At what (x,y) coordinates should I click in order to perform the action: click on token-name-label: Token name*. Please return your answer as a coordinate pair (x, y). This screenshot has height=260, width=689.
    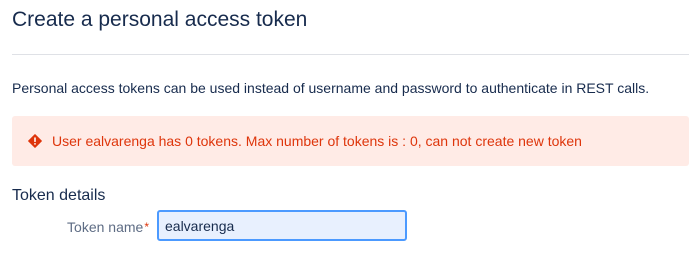
    Looking at the image, I should click on (108, 227).